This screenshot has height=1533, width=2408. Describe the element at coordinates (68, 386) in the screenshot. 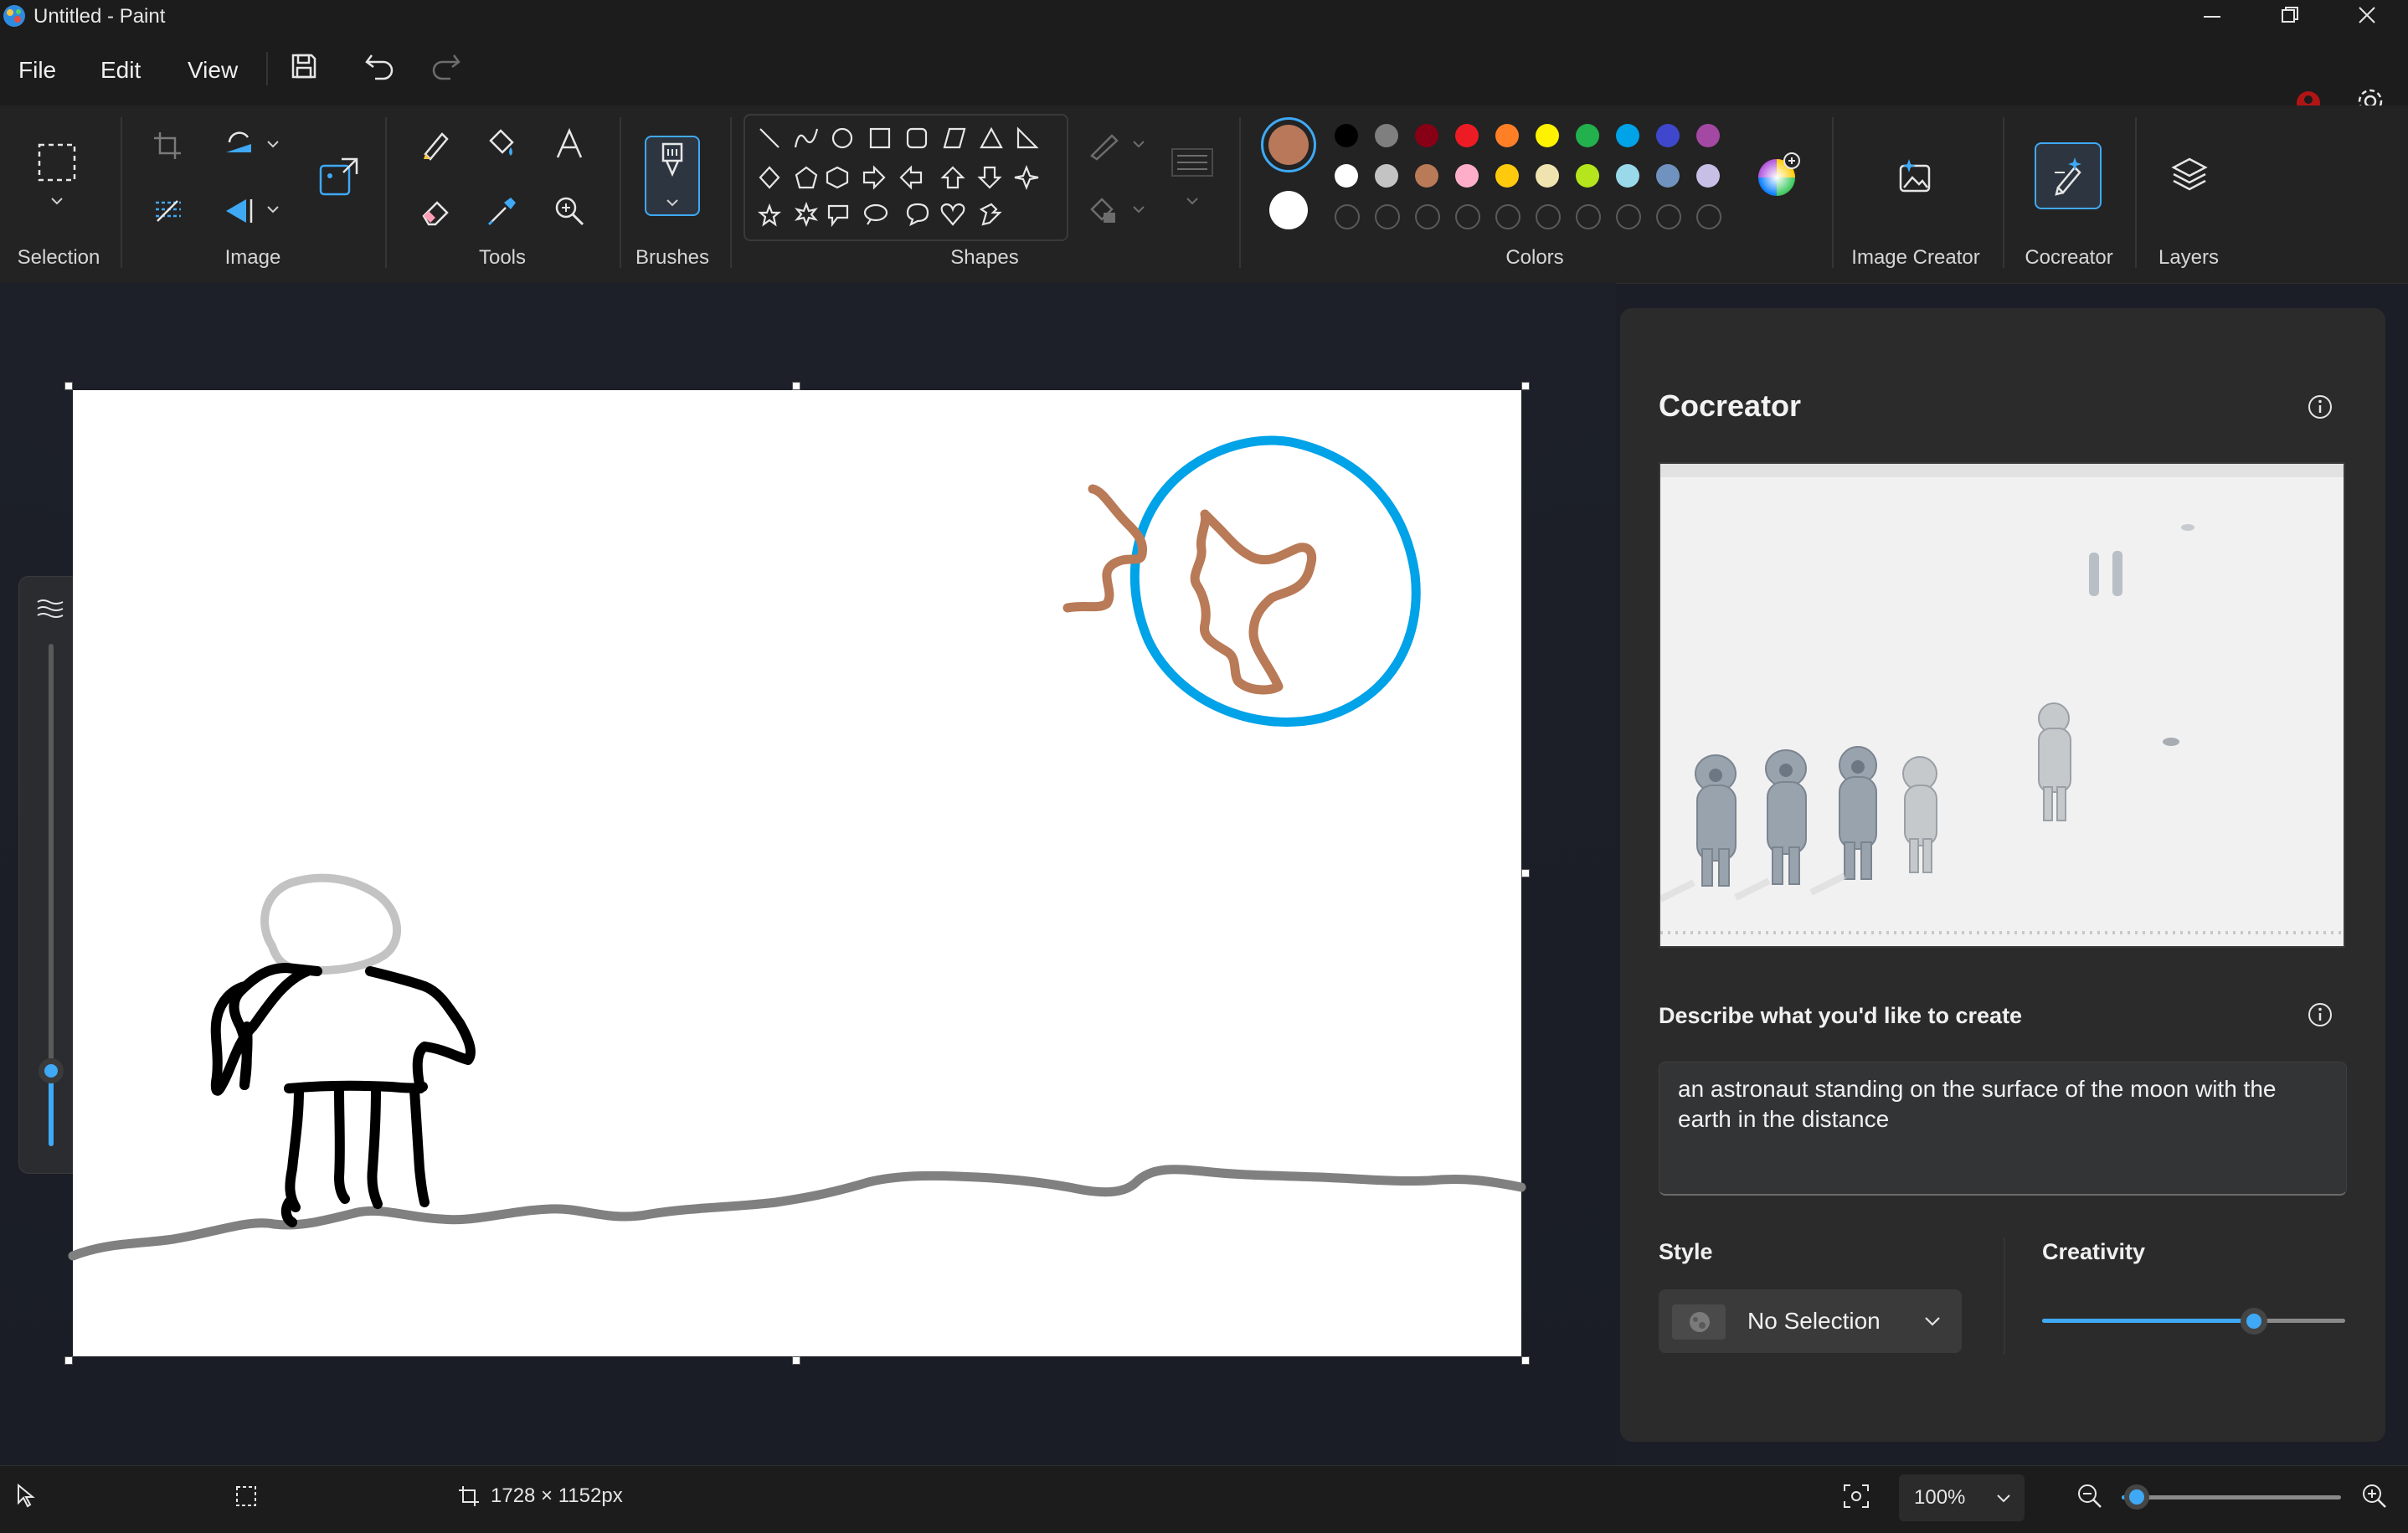

I see `resize-handle-top-left` at that location.